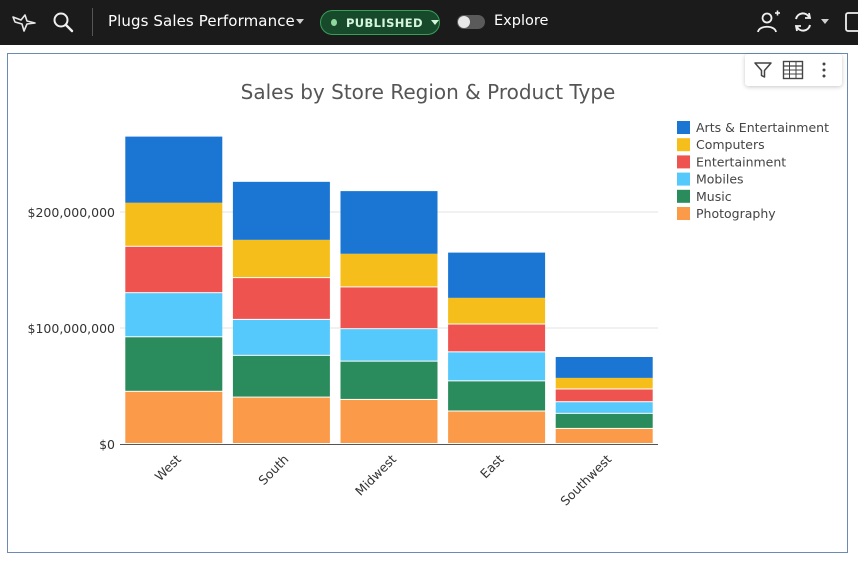 Image resolution: width=858 pixels, height=562 pixels. Describe the element at coordinates (428, 92) in the screenshot. I see `chart-title: Sales by Store Region & Product Type` at that location.